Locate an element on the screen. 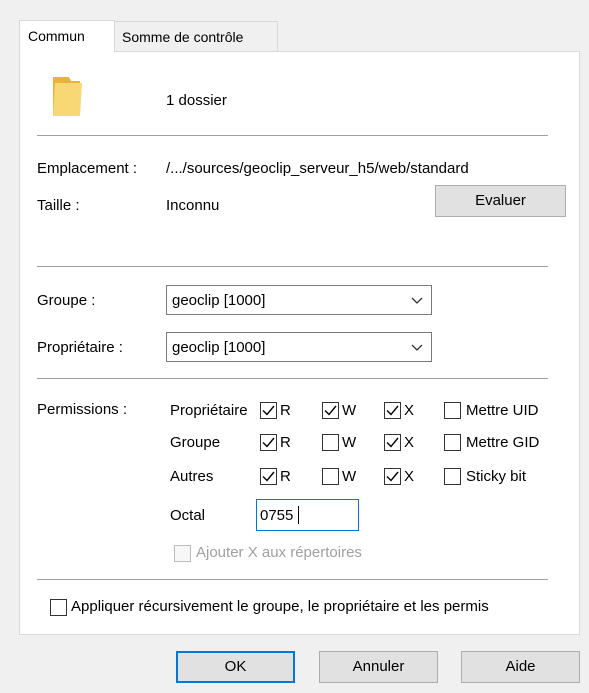  others-read-checkbox is located at coordinates (268, 476).